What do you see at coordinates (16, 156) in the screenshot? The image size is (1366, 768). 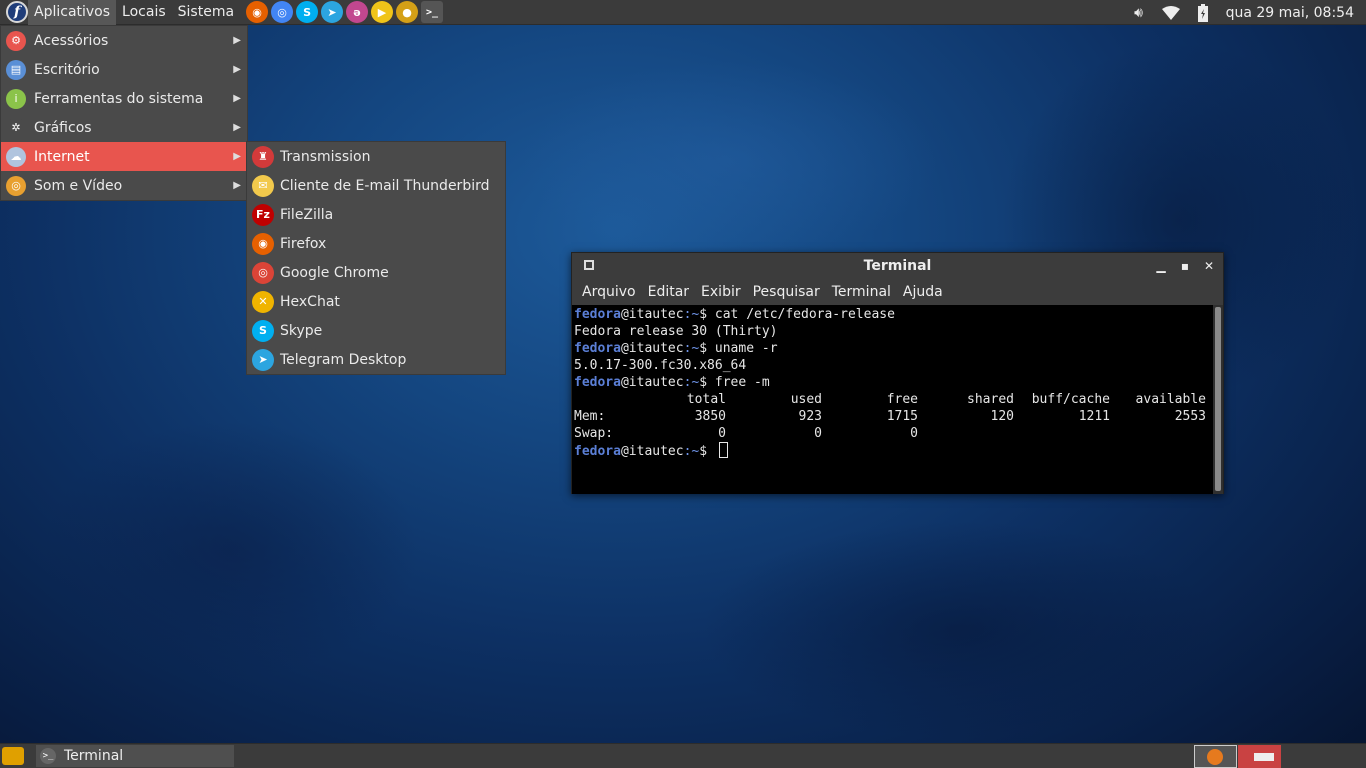 I see `internet-icon: ☁` at bounding box center [16, 156].